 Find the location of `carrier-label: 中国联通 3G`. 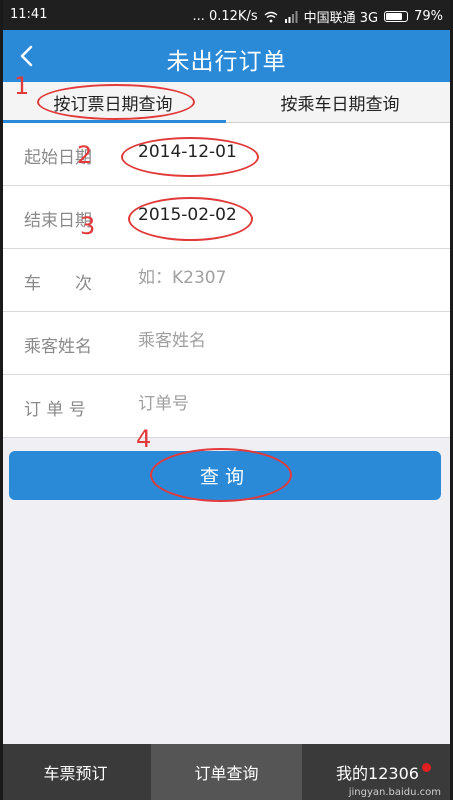

carrier-label: 中国联通 3G is located at coordinates (341, 18).